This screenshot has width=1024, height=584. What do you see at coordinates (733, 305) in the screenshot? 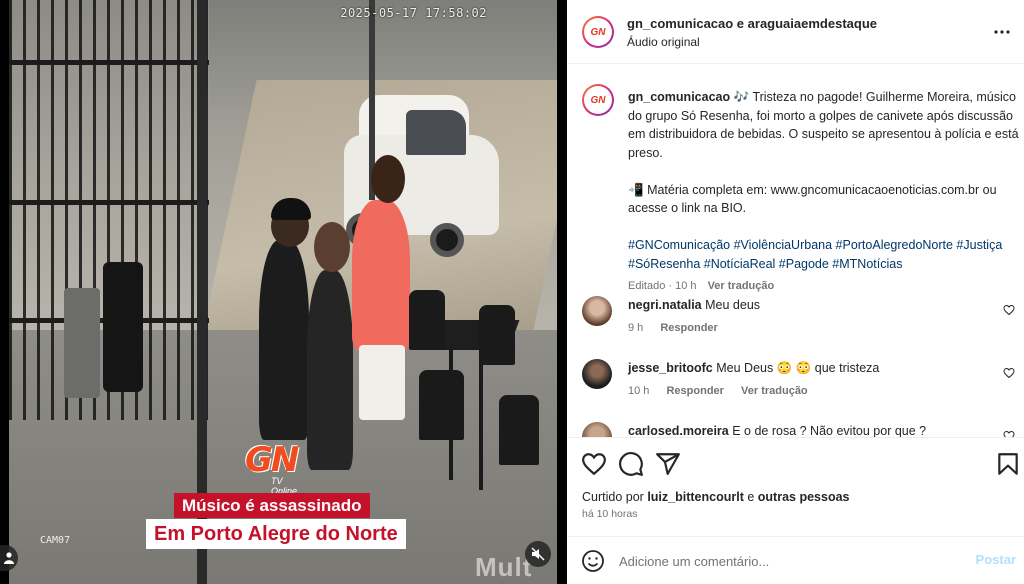
I see `comment-text: Meu deus` at bounding box center [733, 305].